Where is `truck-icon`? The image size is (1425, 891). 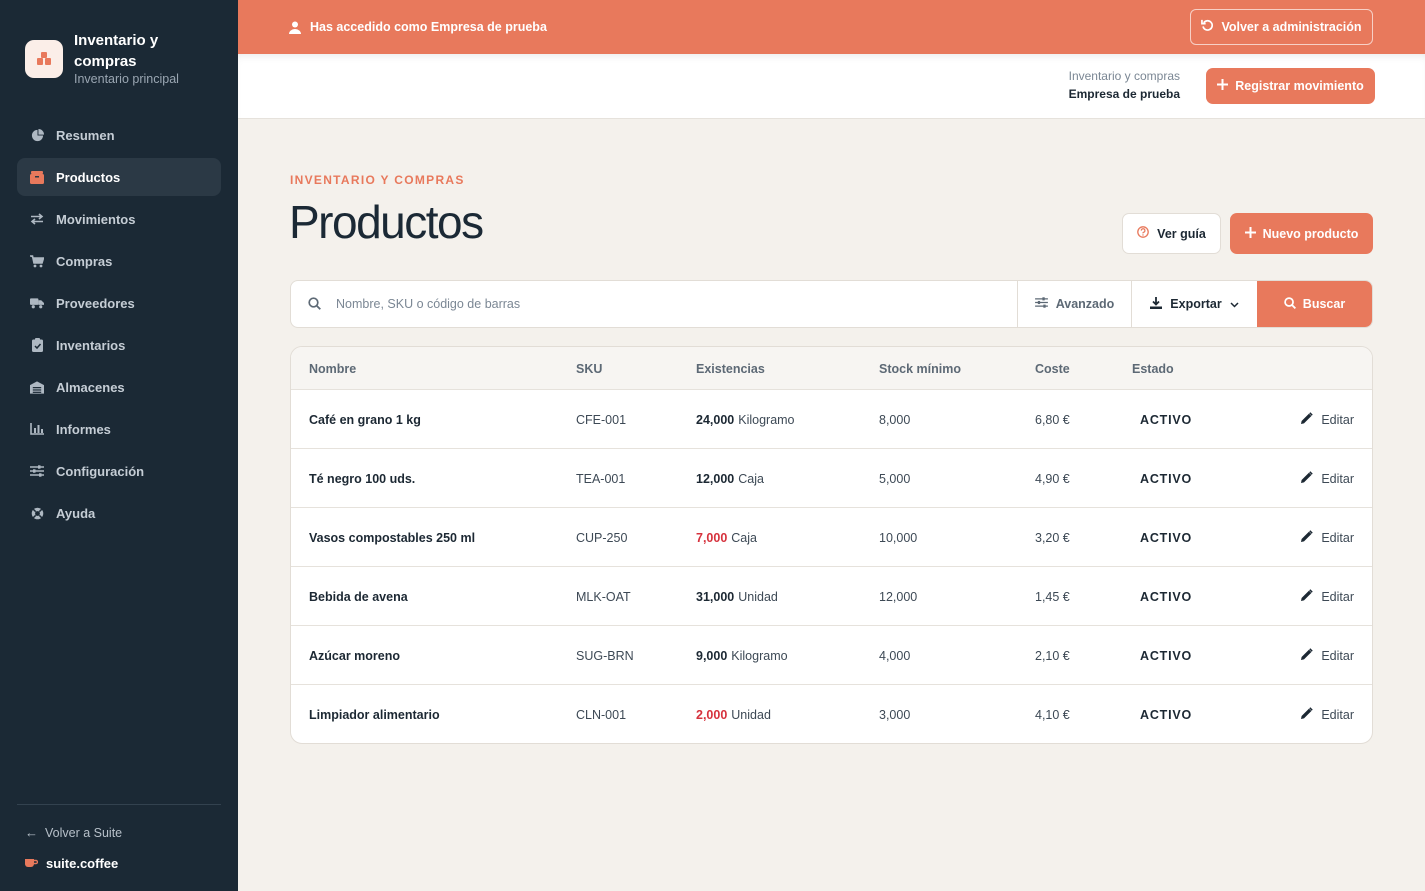 truck-icon is located at coordinates (37, 303).